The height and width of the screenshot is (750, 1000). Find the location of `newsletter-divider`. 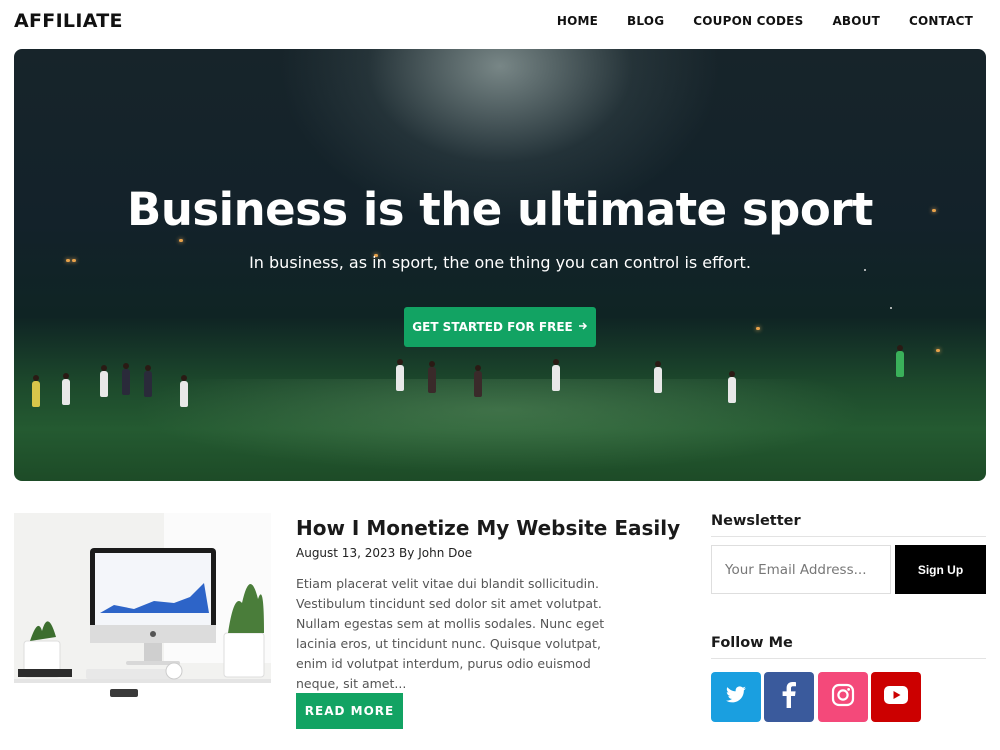

newsletter-divider is located at coordinates (848, 536).